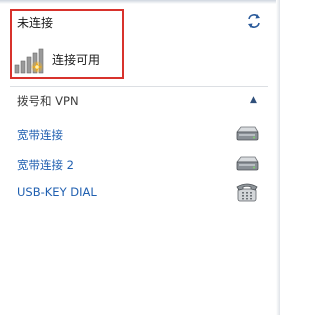  What do you see at coordinates (35, 23) in the screenshot?
I see `connection-status-title: 未连接` at bounding box center [35, 23].